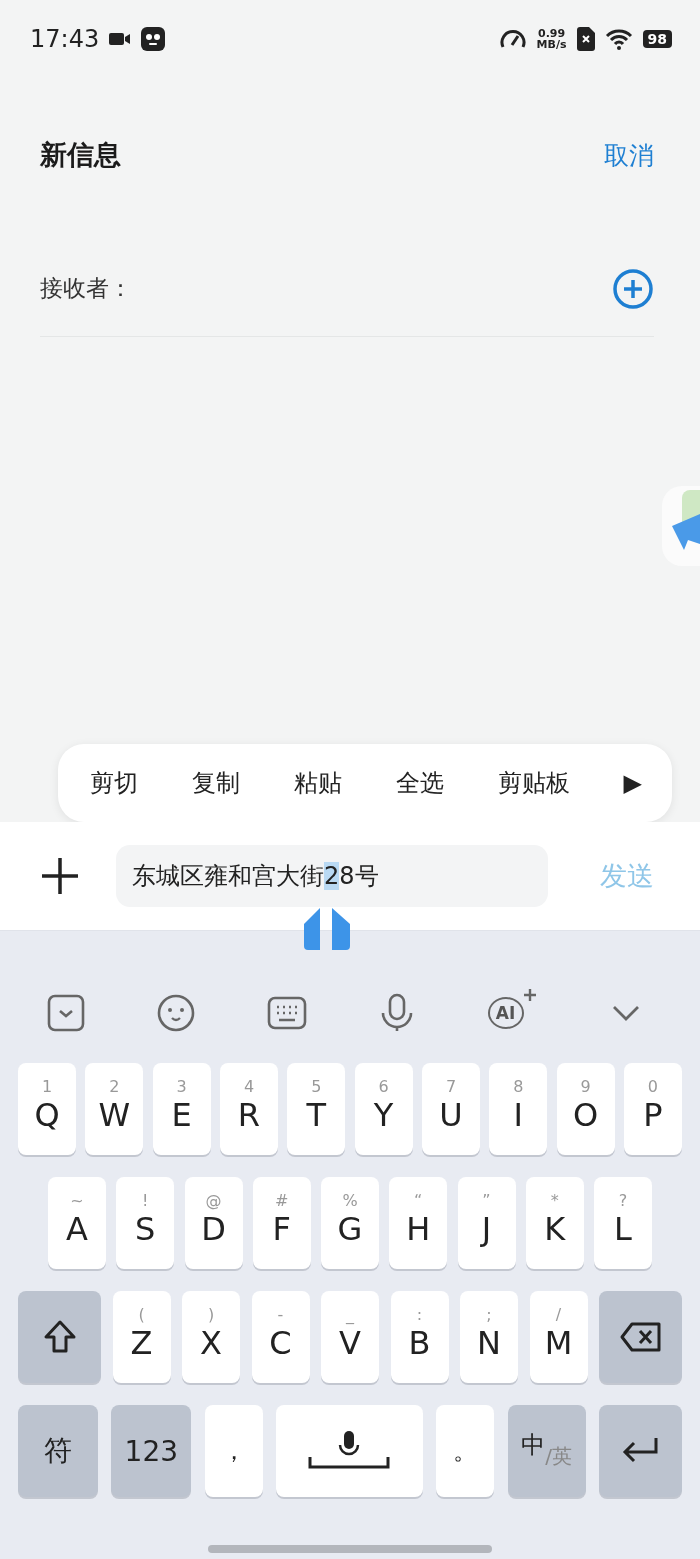 This screenshot has height=1559, width=700. I want to click on keyboard-key: @ D, so click(213, 1223).